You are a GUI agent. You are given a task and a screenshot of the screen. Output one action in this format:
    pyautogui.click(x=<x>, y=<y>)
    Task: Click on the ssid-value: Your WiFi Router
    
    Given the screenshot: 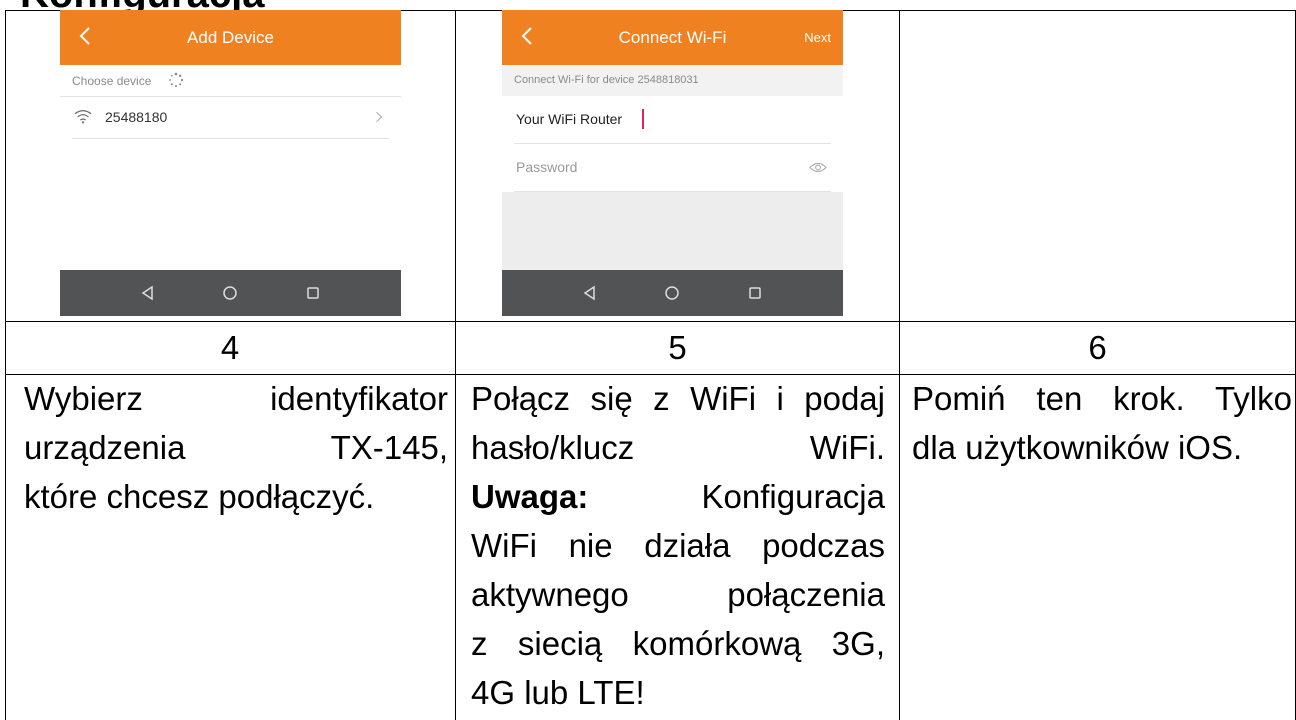 What is the action you would take?
    pyautogui.click(x=569, y=119)
    